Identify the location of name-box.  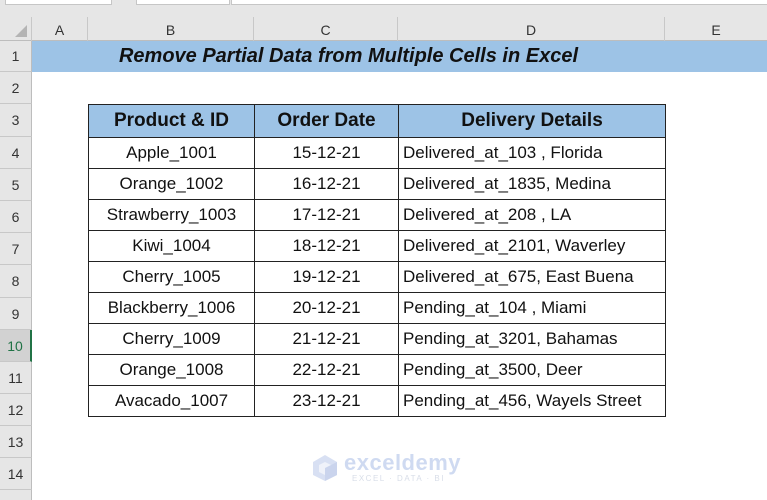
(58, 2).